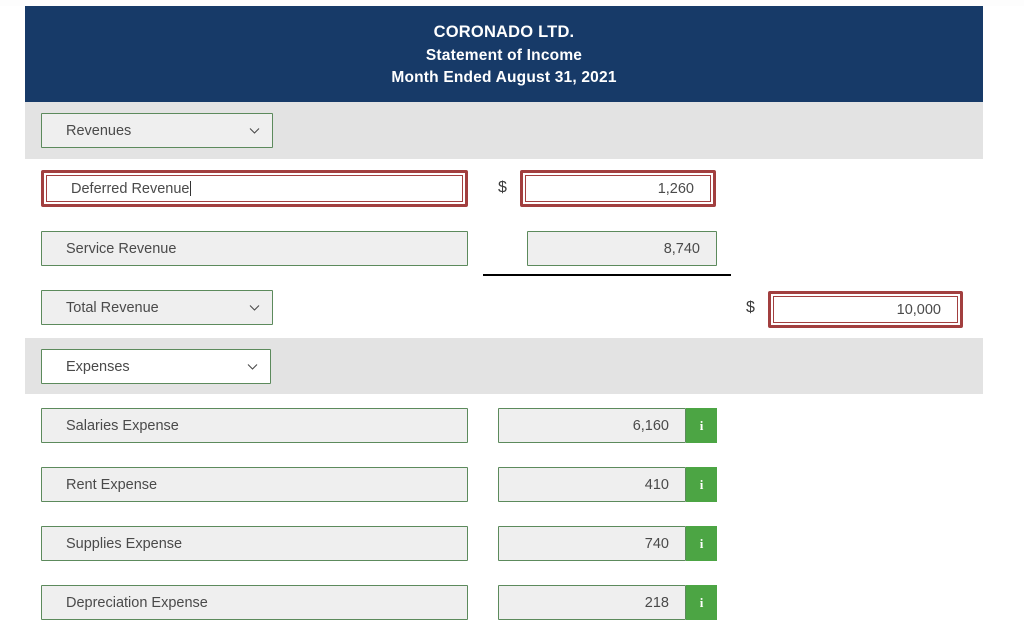 The image size is (1024, 634). I want to click on expense-account-input-3: Supplies Expense, so click(254, 543).